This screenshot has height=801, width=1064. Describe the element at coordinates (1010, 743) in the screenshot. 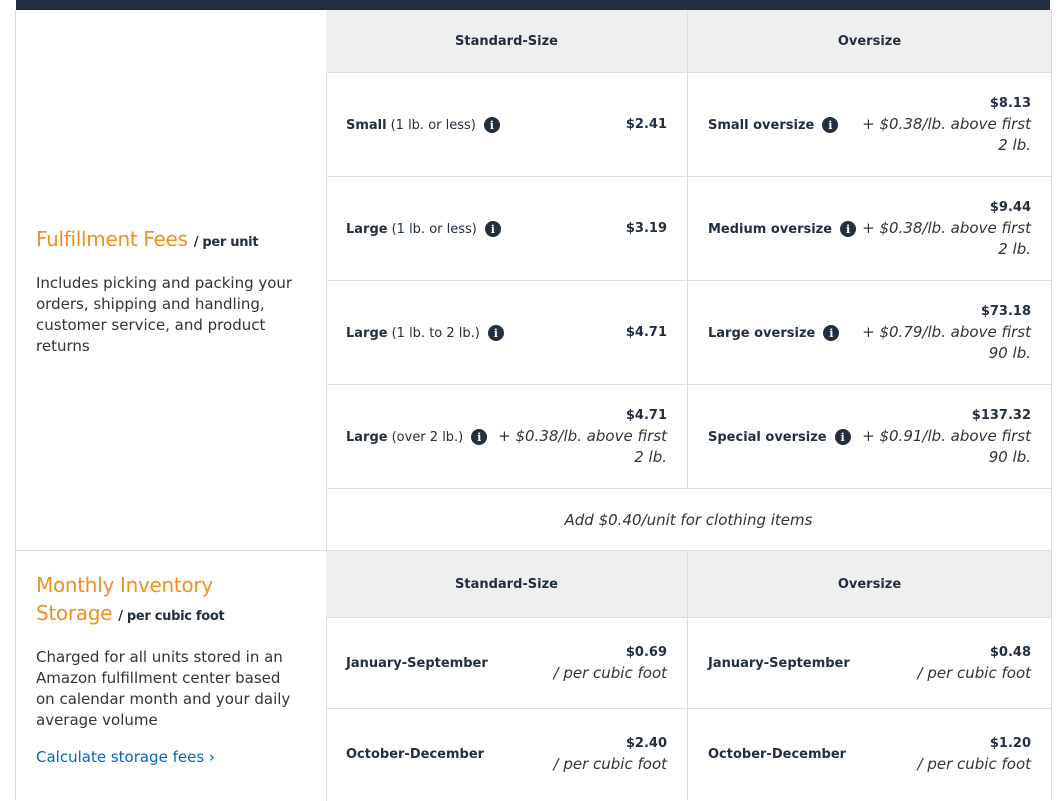

I see `storage-amount: $1.20` at that location.